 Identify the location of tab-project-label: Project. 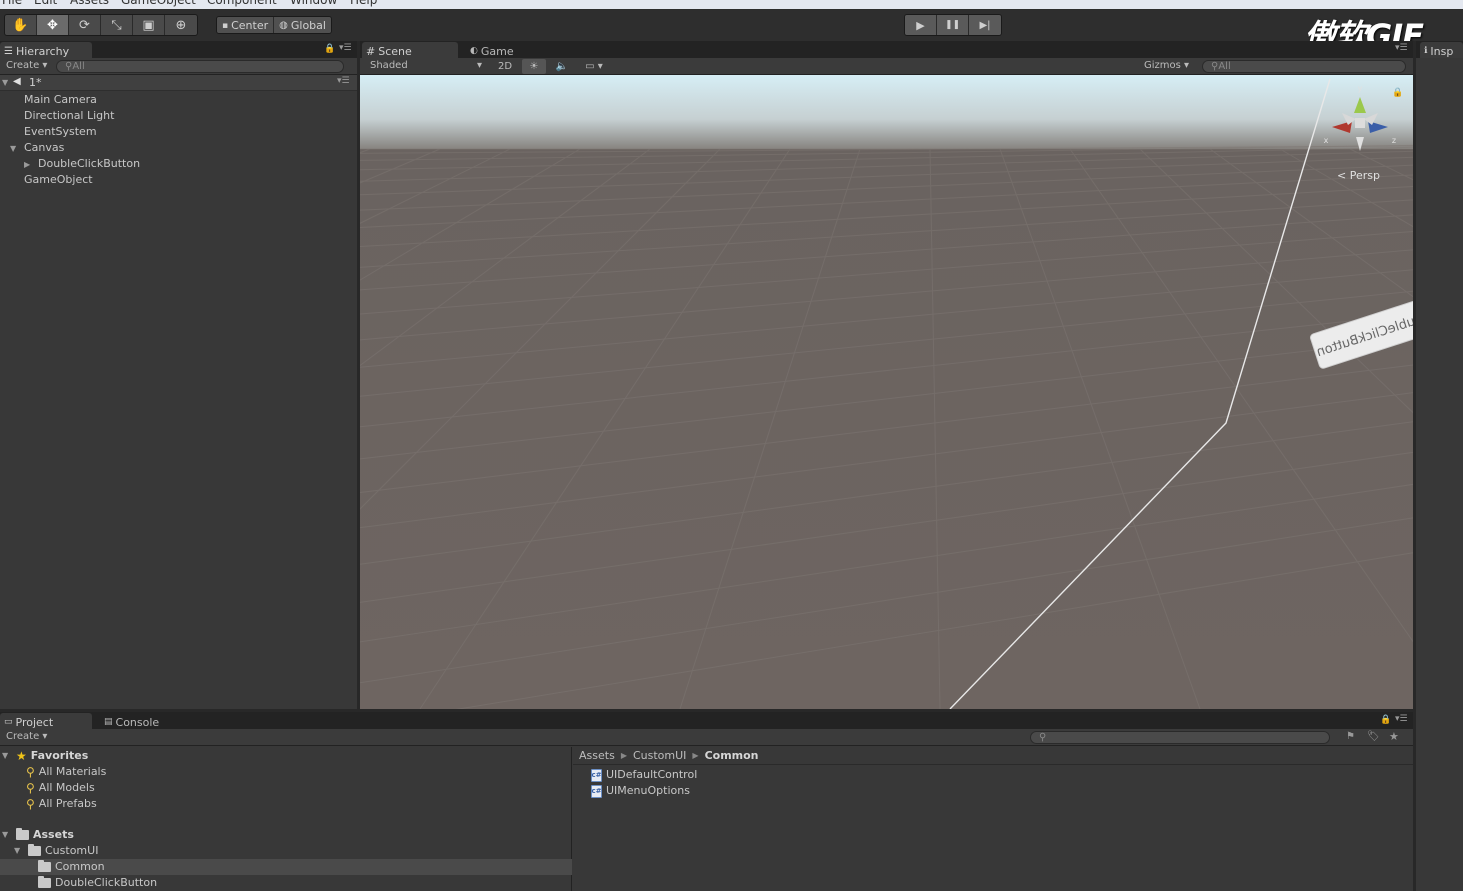
(34, 722).